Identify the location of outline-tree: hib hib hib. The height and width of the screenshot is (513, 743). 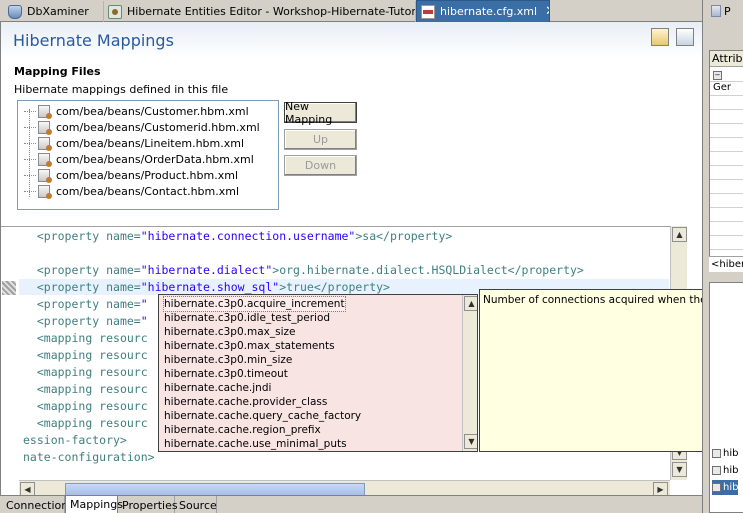
(726, 397).